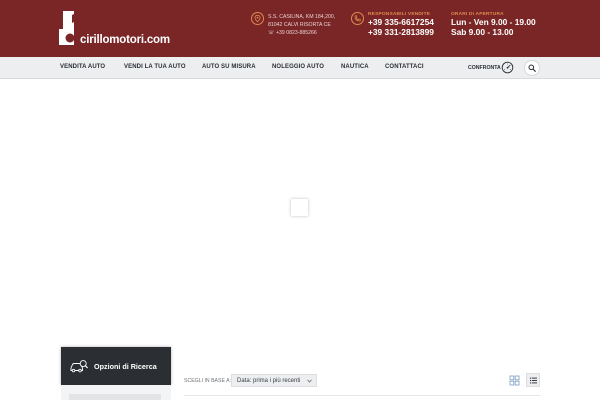 Image resolution: width=600 pixels, height=400 pixels. Describe the element at coordinates (125, 40) in the screenshot. I see `logo-text: cirillomotori.com` at that location.